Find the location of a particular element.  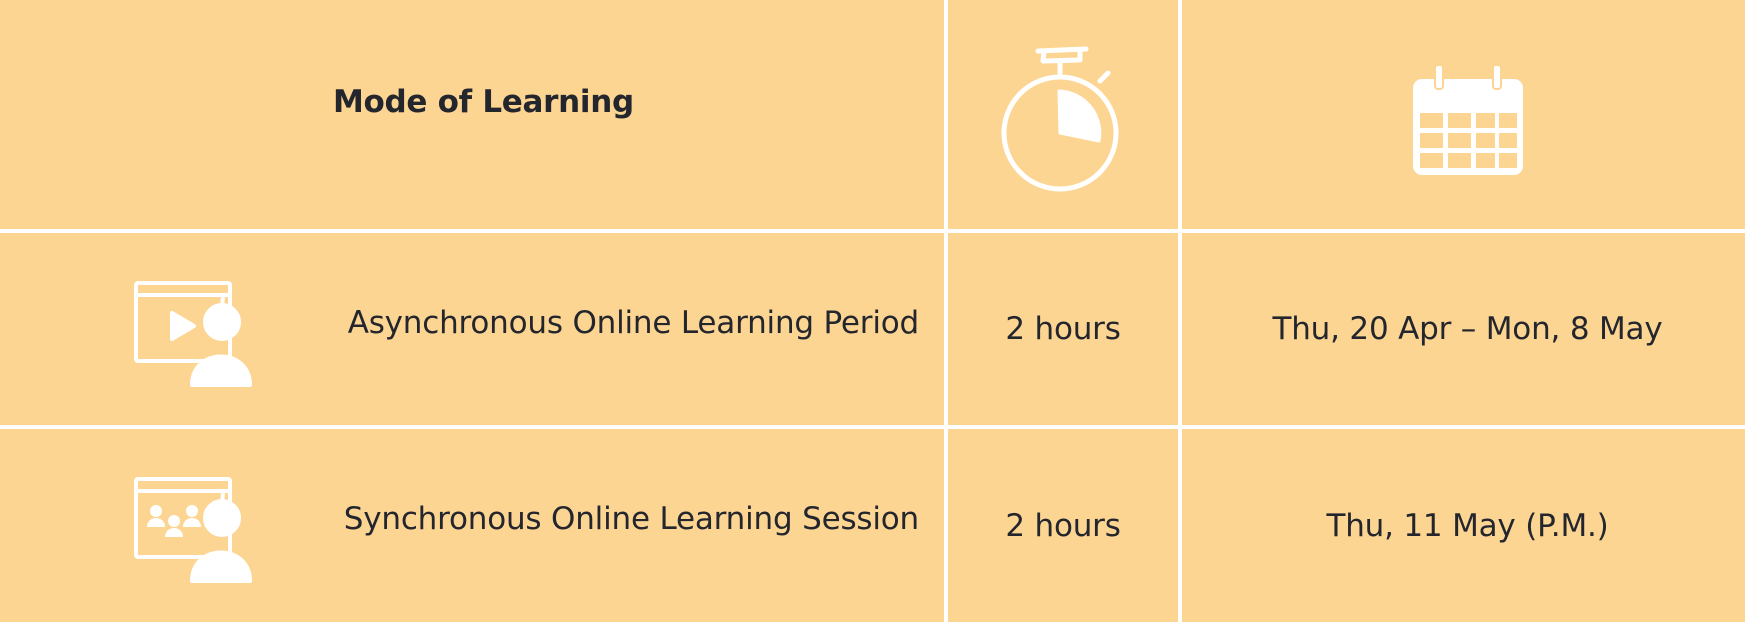

row-1-duration: 2 hours is located at coordinates (1063, 329).